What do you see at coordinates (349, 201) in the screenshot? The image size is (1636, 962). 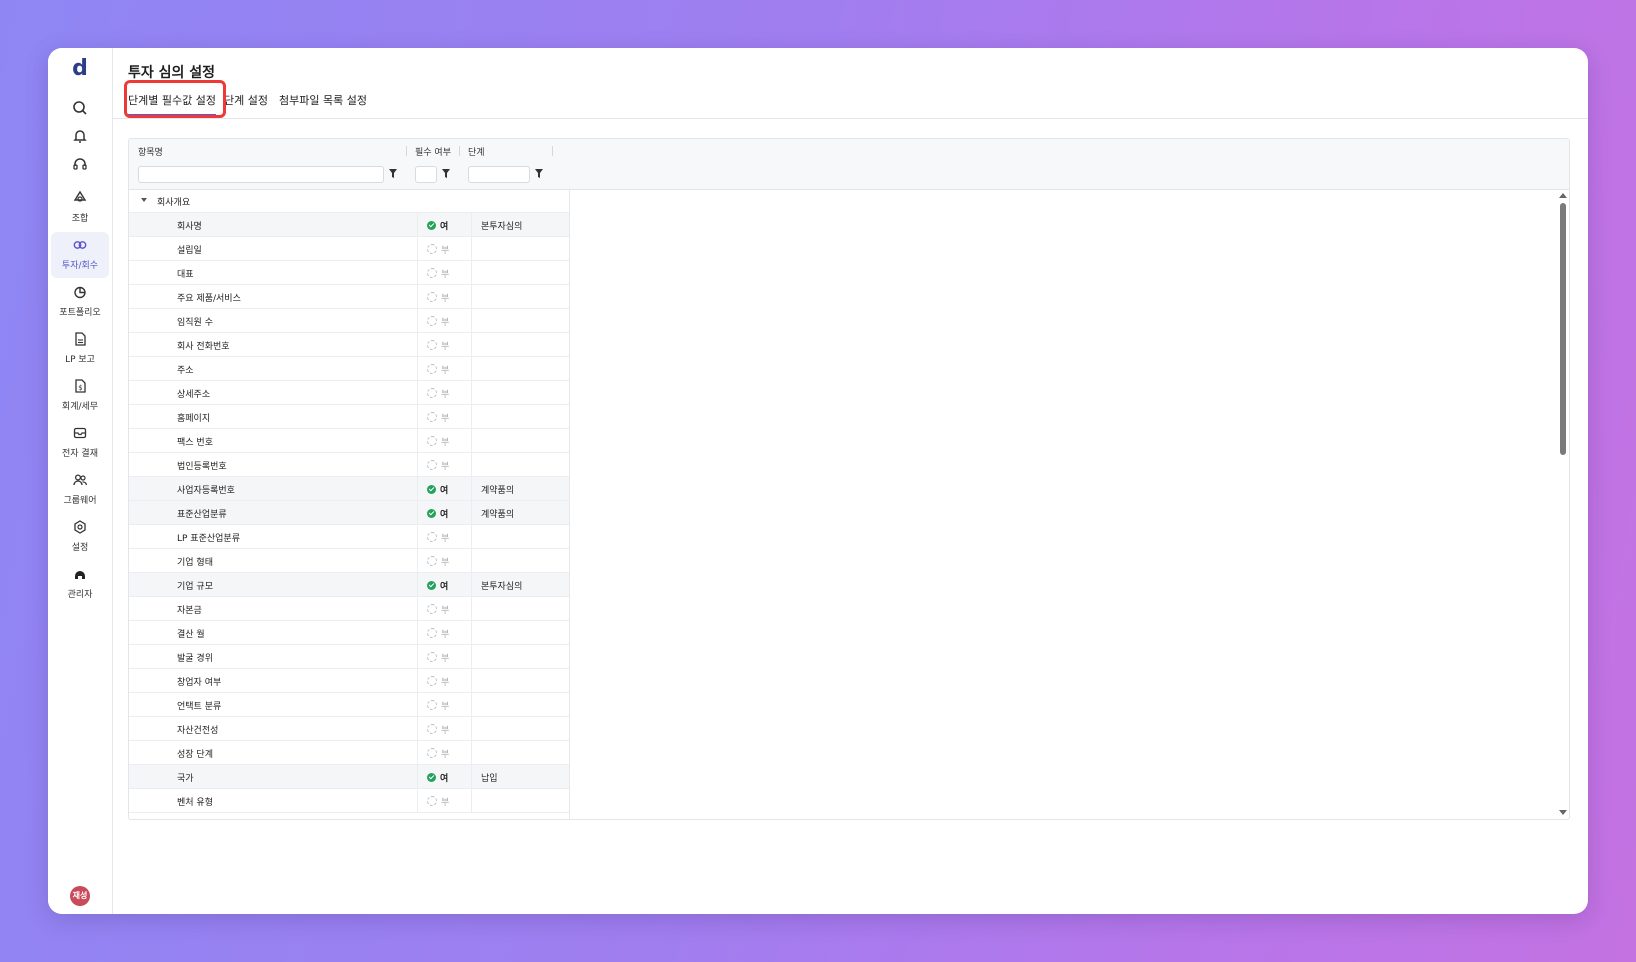 I see `group-row: 회사개요` at bounding box center [349, 201].